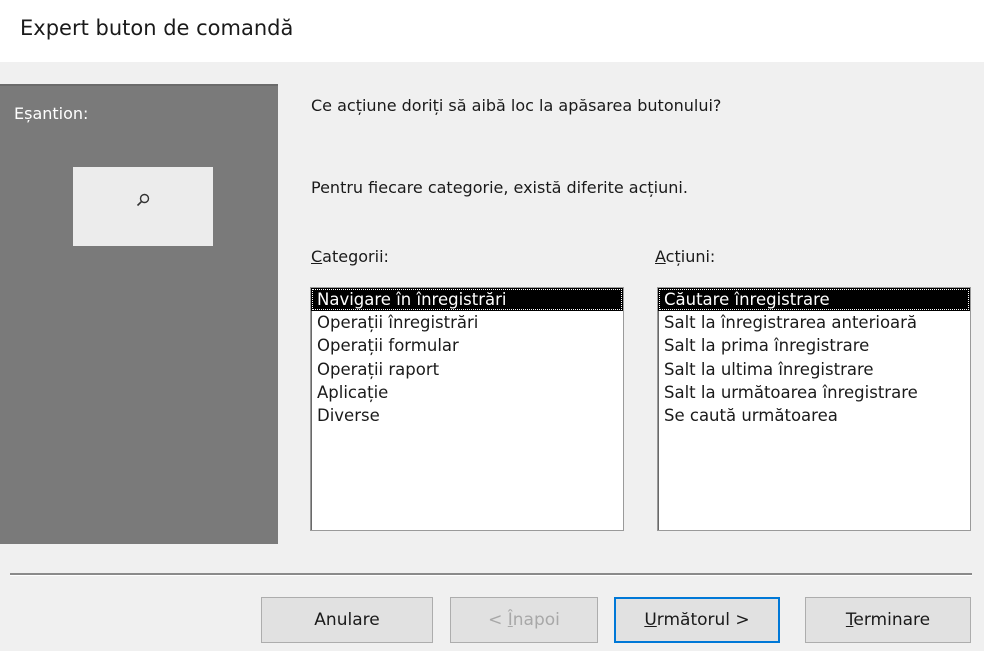 This screenshot has width=984, height=651. What do you see at coordinates (491, 574) in the screenshot?
I see `separator` at bounding box center [491, 574].